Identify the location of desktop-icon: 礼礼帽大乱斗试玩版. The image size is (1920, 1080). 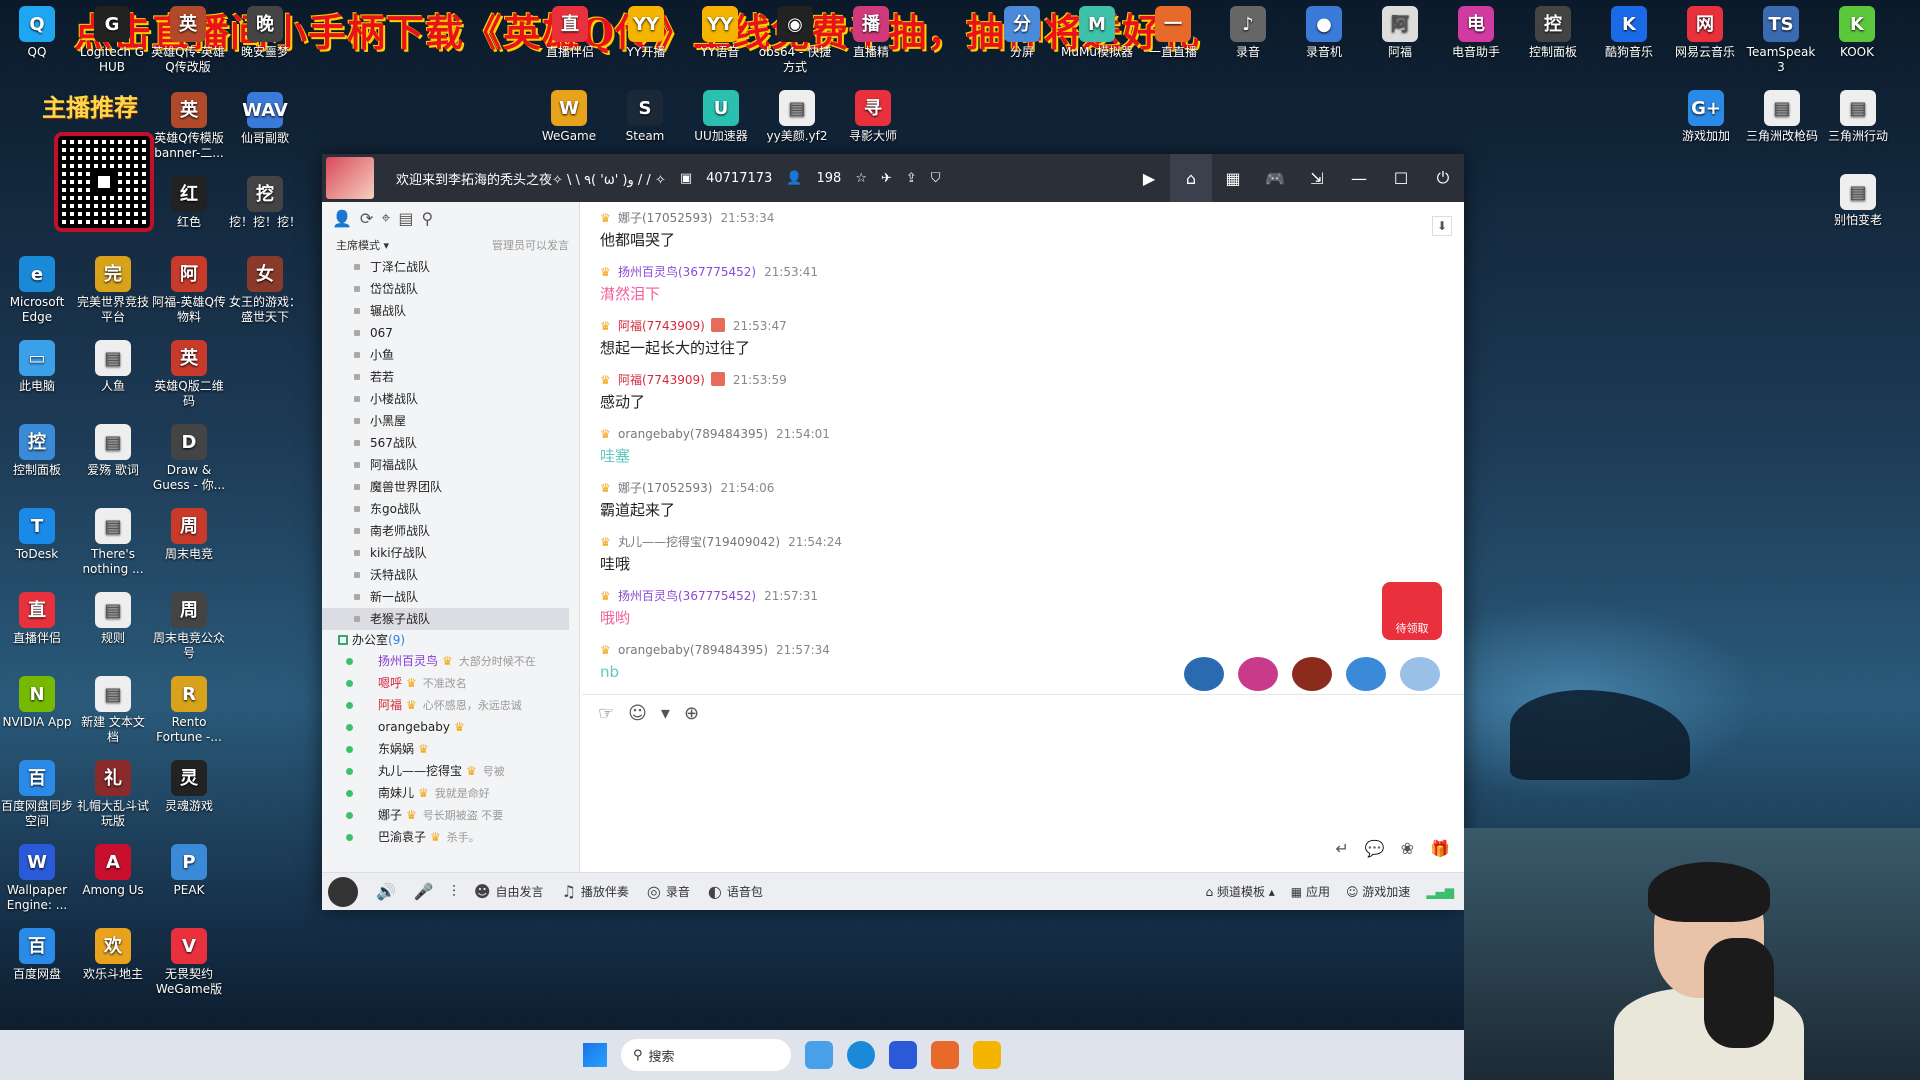
(113, 794).